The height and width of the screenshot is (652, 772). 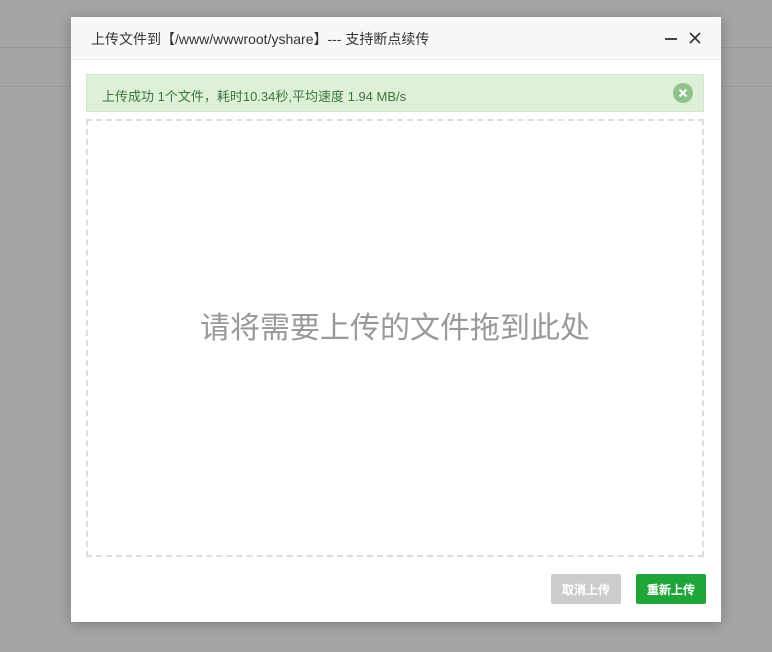 What do you see at coordinates (671, 38) in the screenshot?
I see `minimize-icon` at bounding box center [671, 38].